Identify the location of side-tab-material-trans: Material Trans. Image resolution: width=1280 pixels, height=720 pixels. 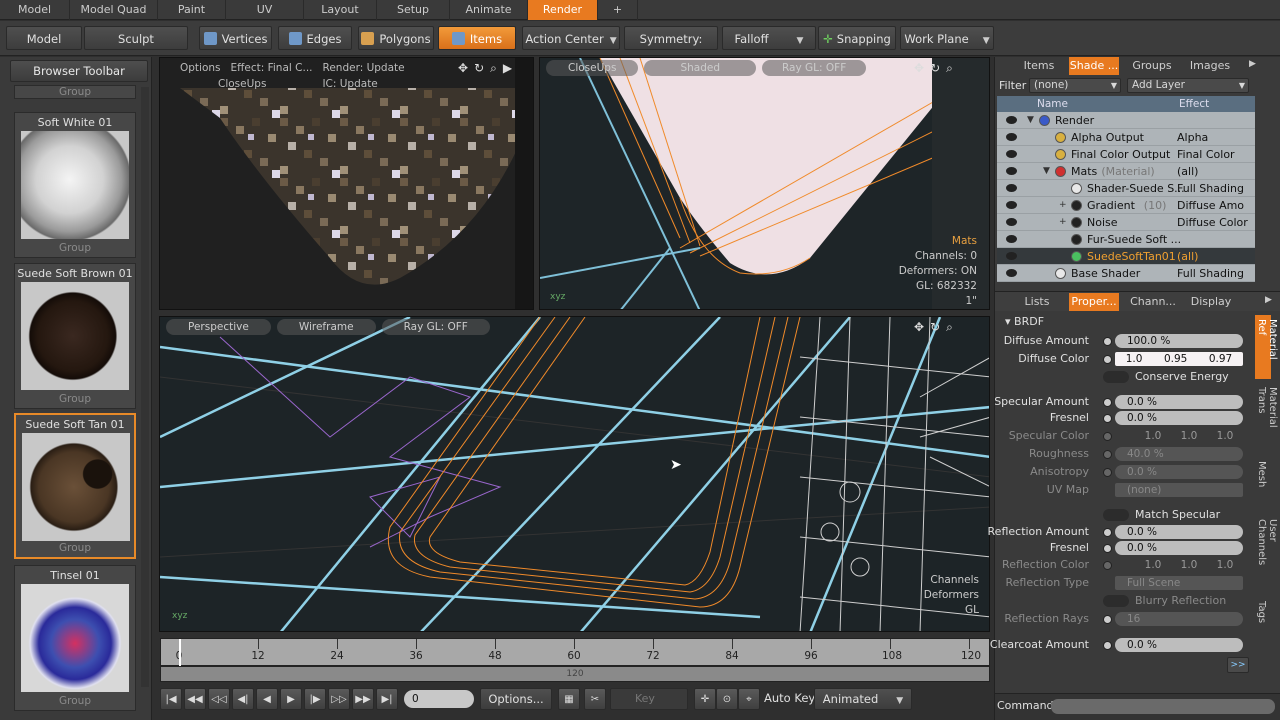
(1266, 418).